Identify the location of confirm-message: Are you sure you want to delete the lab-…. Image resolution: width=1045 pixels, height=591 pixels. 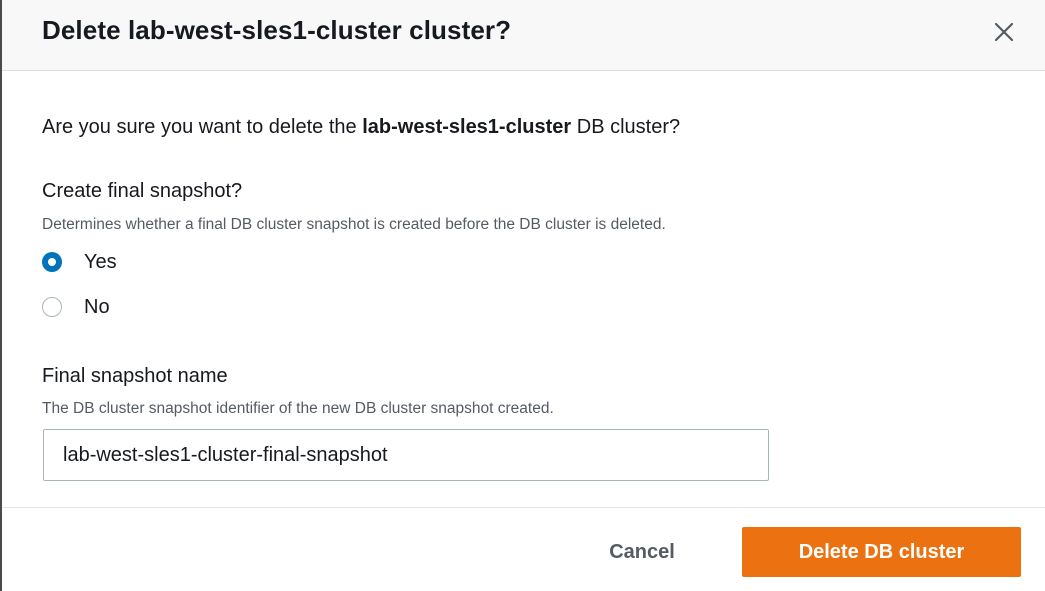
(361, 127).